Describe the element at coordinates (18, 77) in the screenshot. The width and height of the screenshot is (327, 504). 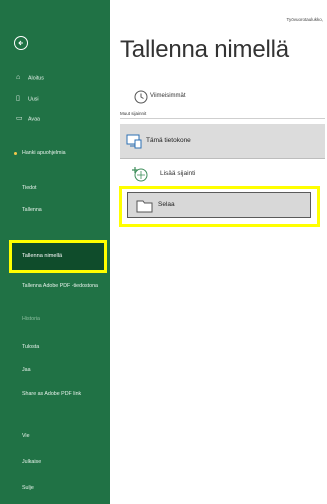
I see `home-icon: ⌂` at that location.